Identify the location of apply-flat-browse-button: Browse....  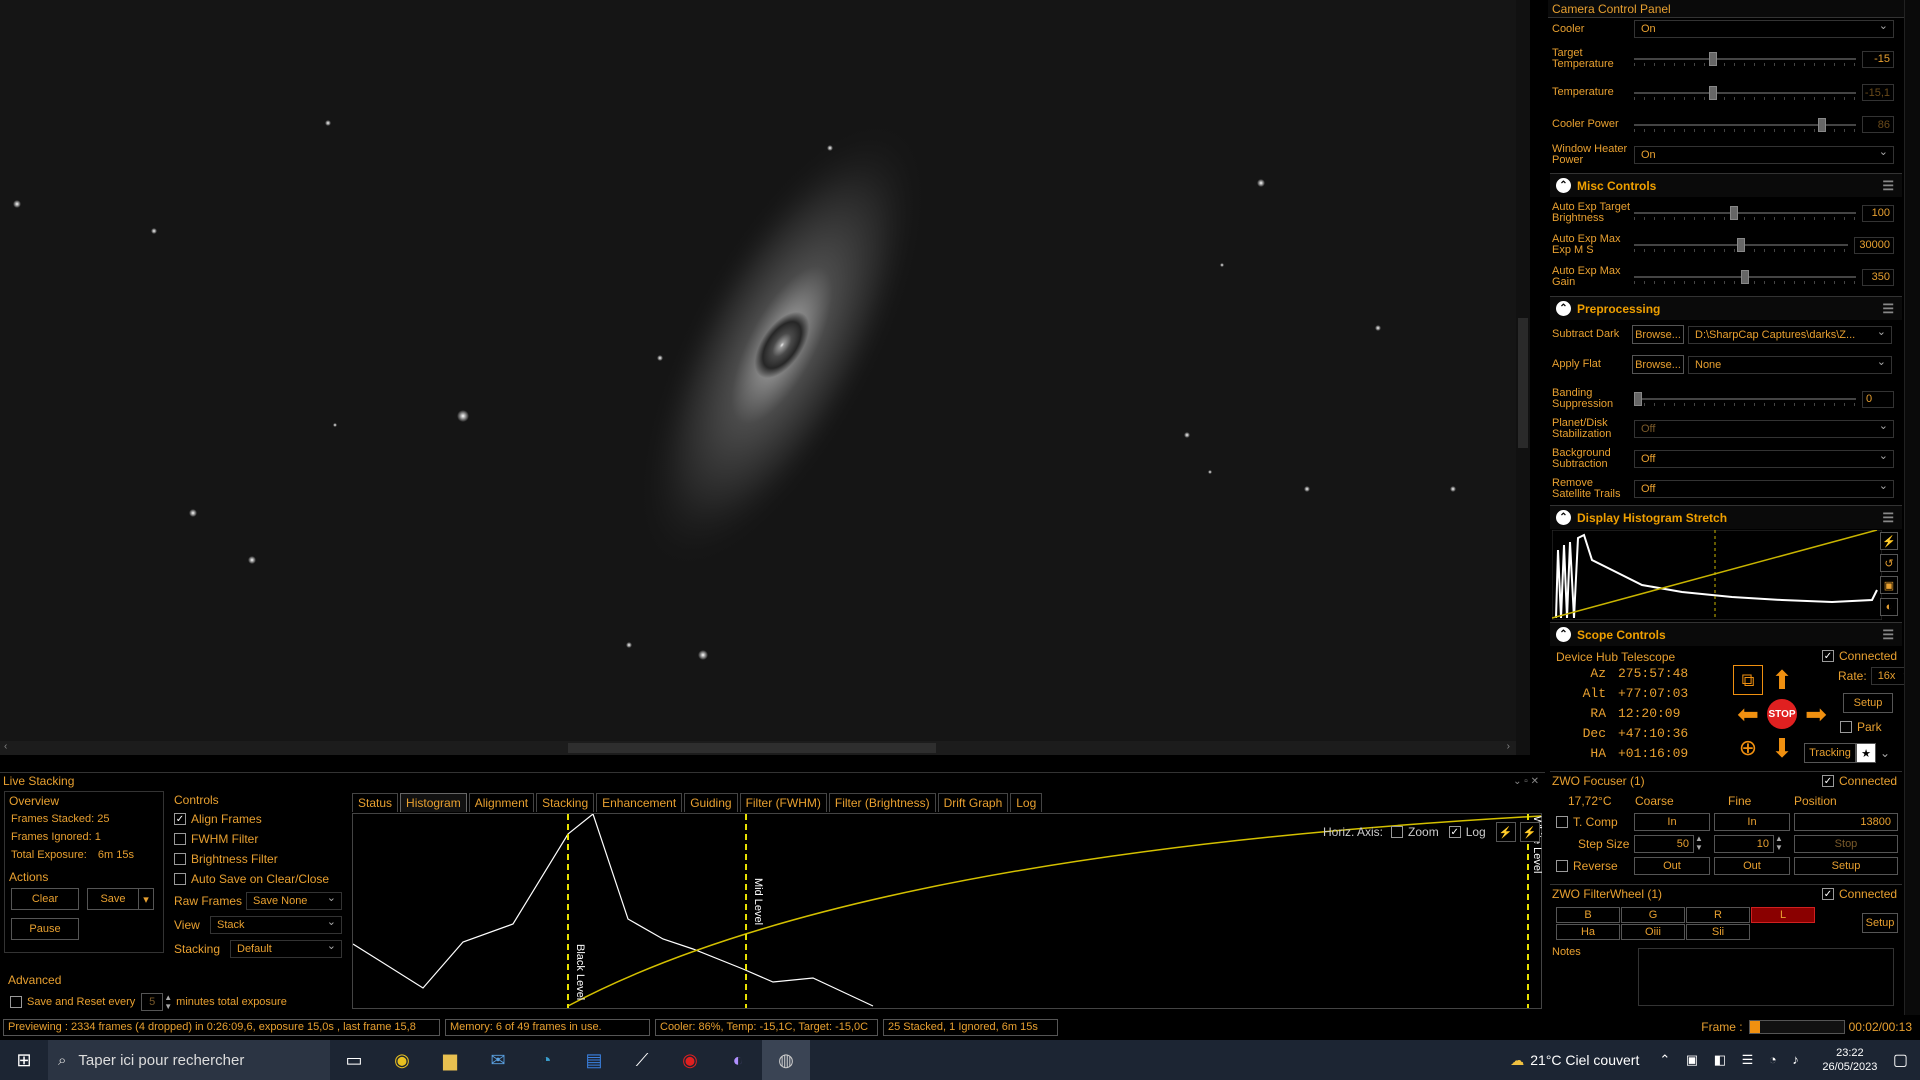
(1658, 364).